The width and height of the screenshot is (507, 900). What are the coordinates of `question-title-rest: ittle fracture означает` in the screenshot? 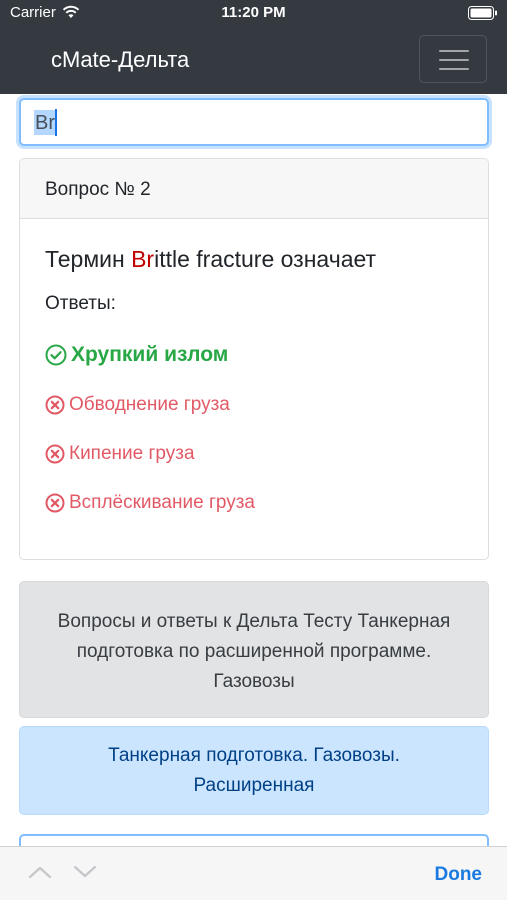 It's located at (265, 259).